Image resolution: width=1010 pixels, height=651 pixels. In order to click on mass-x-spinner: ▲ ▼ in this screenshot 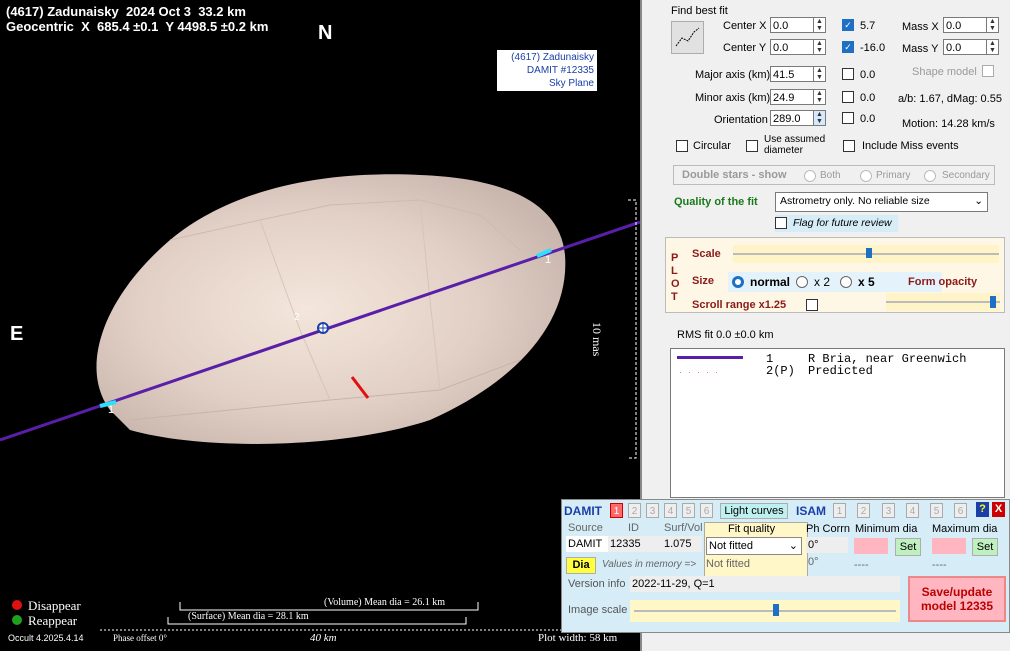, I will do `click(992, 25)`.